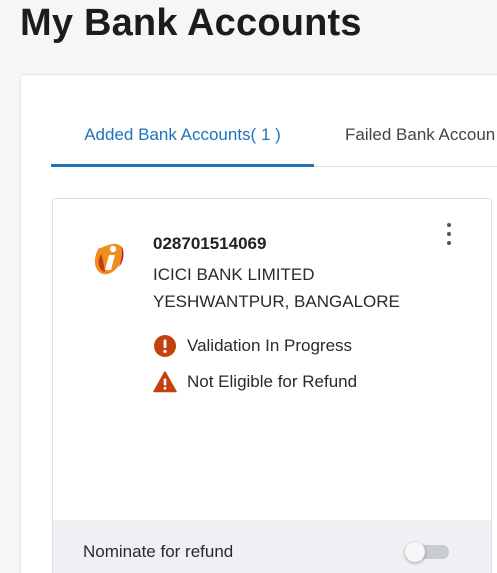 This screenshot has height=573, width=497. Describe the element at coordinates (109, 259) in the screenshot. I see `icici-bank-logo-icon` at that location.